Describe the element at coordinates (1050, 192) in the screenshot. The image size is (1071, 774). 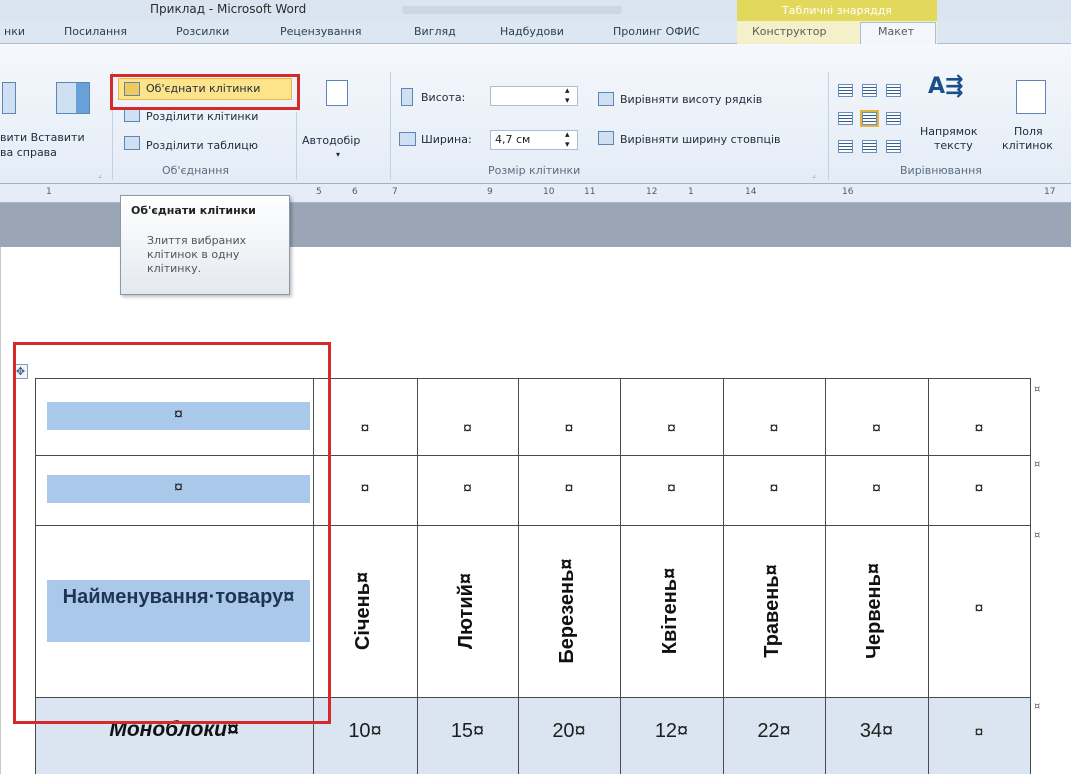
I see `ruler-tick-label: 17` at that location.